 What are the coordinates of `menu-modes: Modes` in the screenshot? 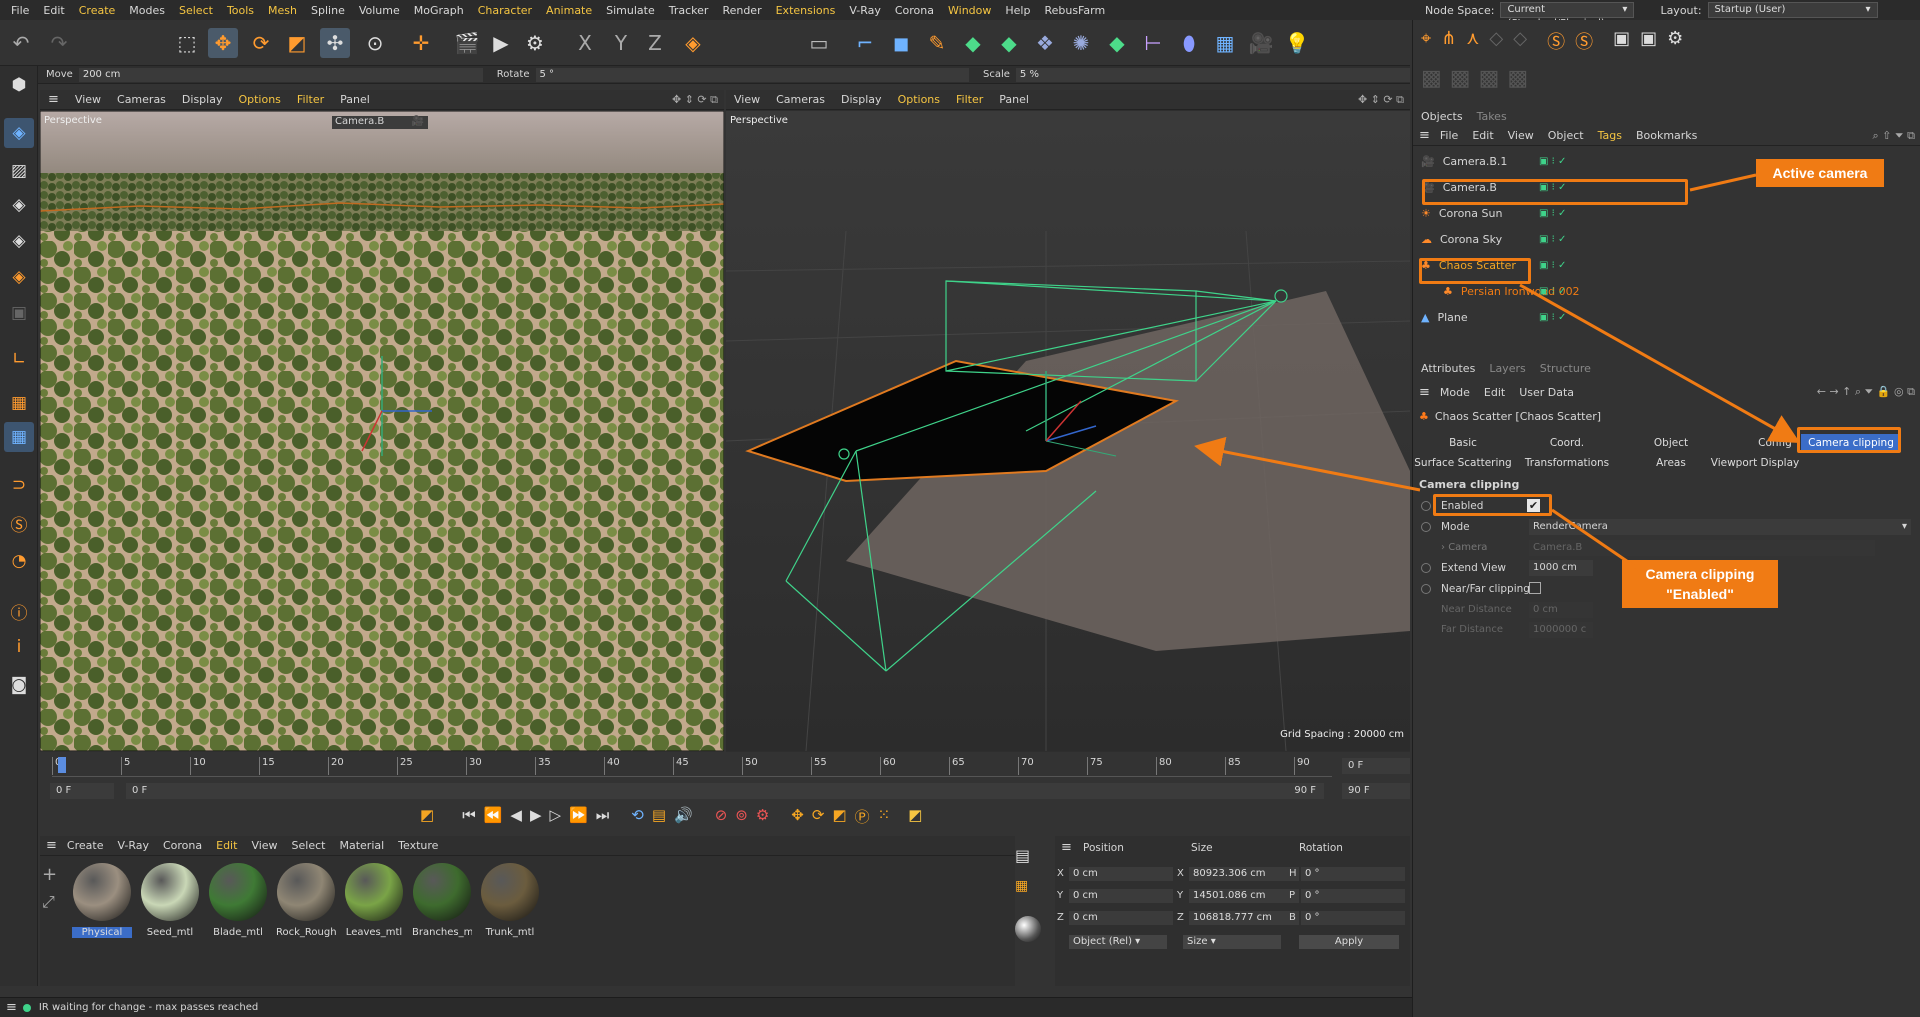 It's located at (147, 10).